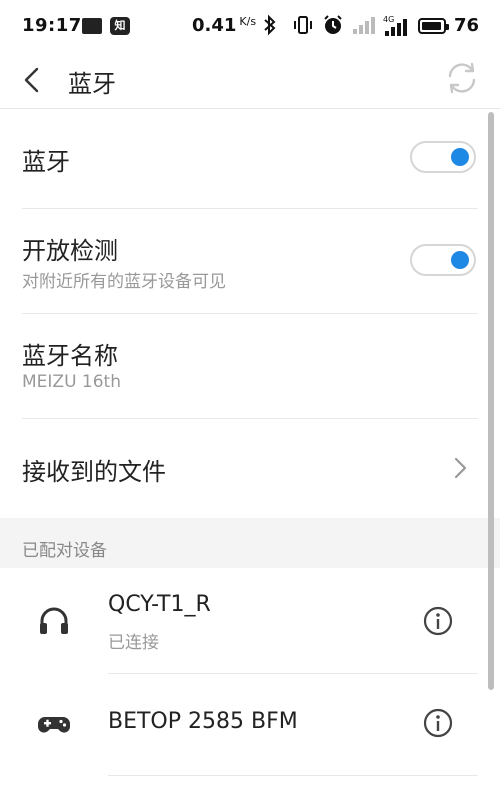 Image resolution: width=500 pixels, height=800 pixels. Describe the element at coordinates (303, 27) in the screenshot. I see `vibrate-icon` at that location.